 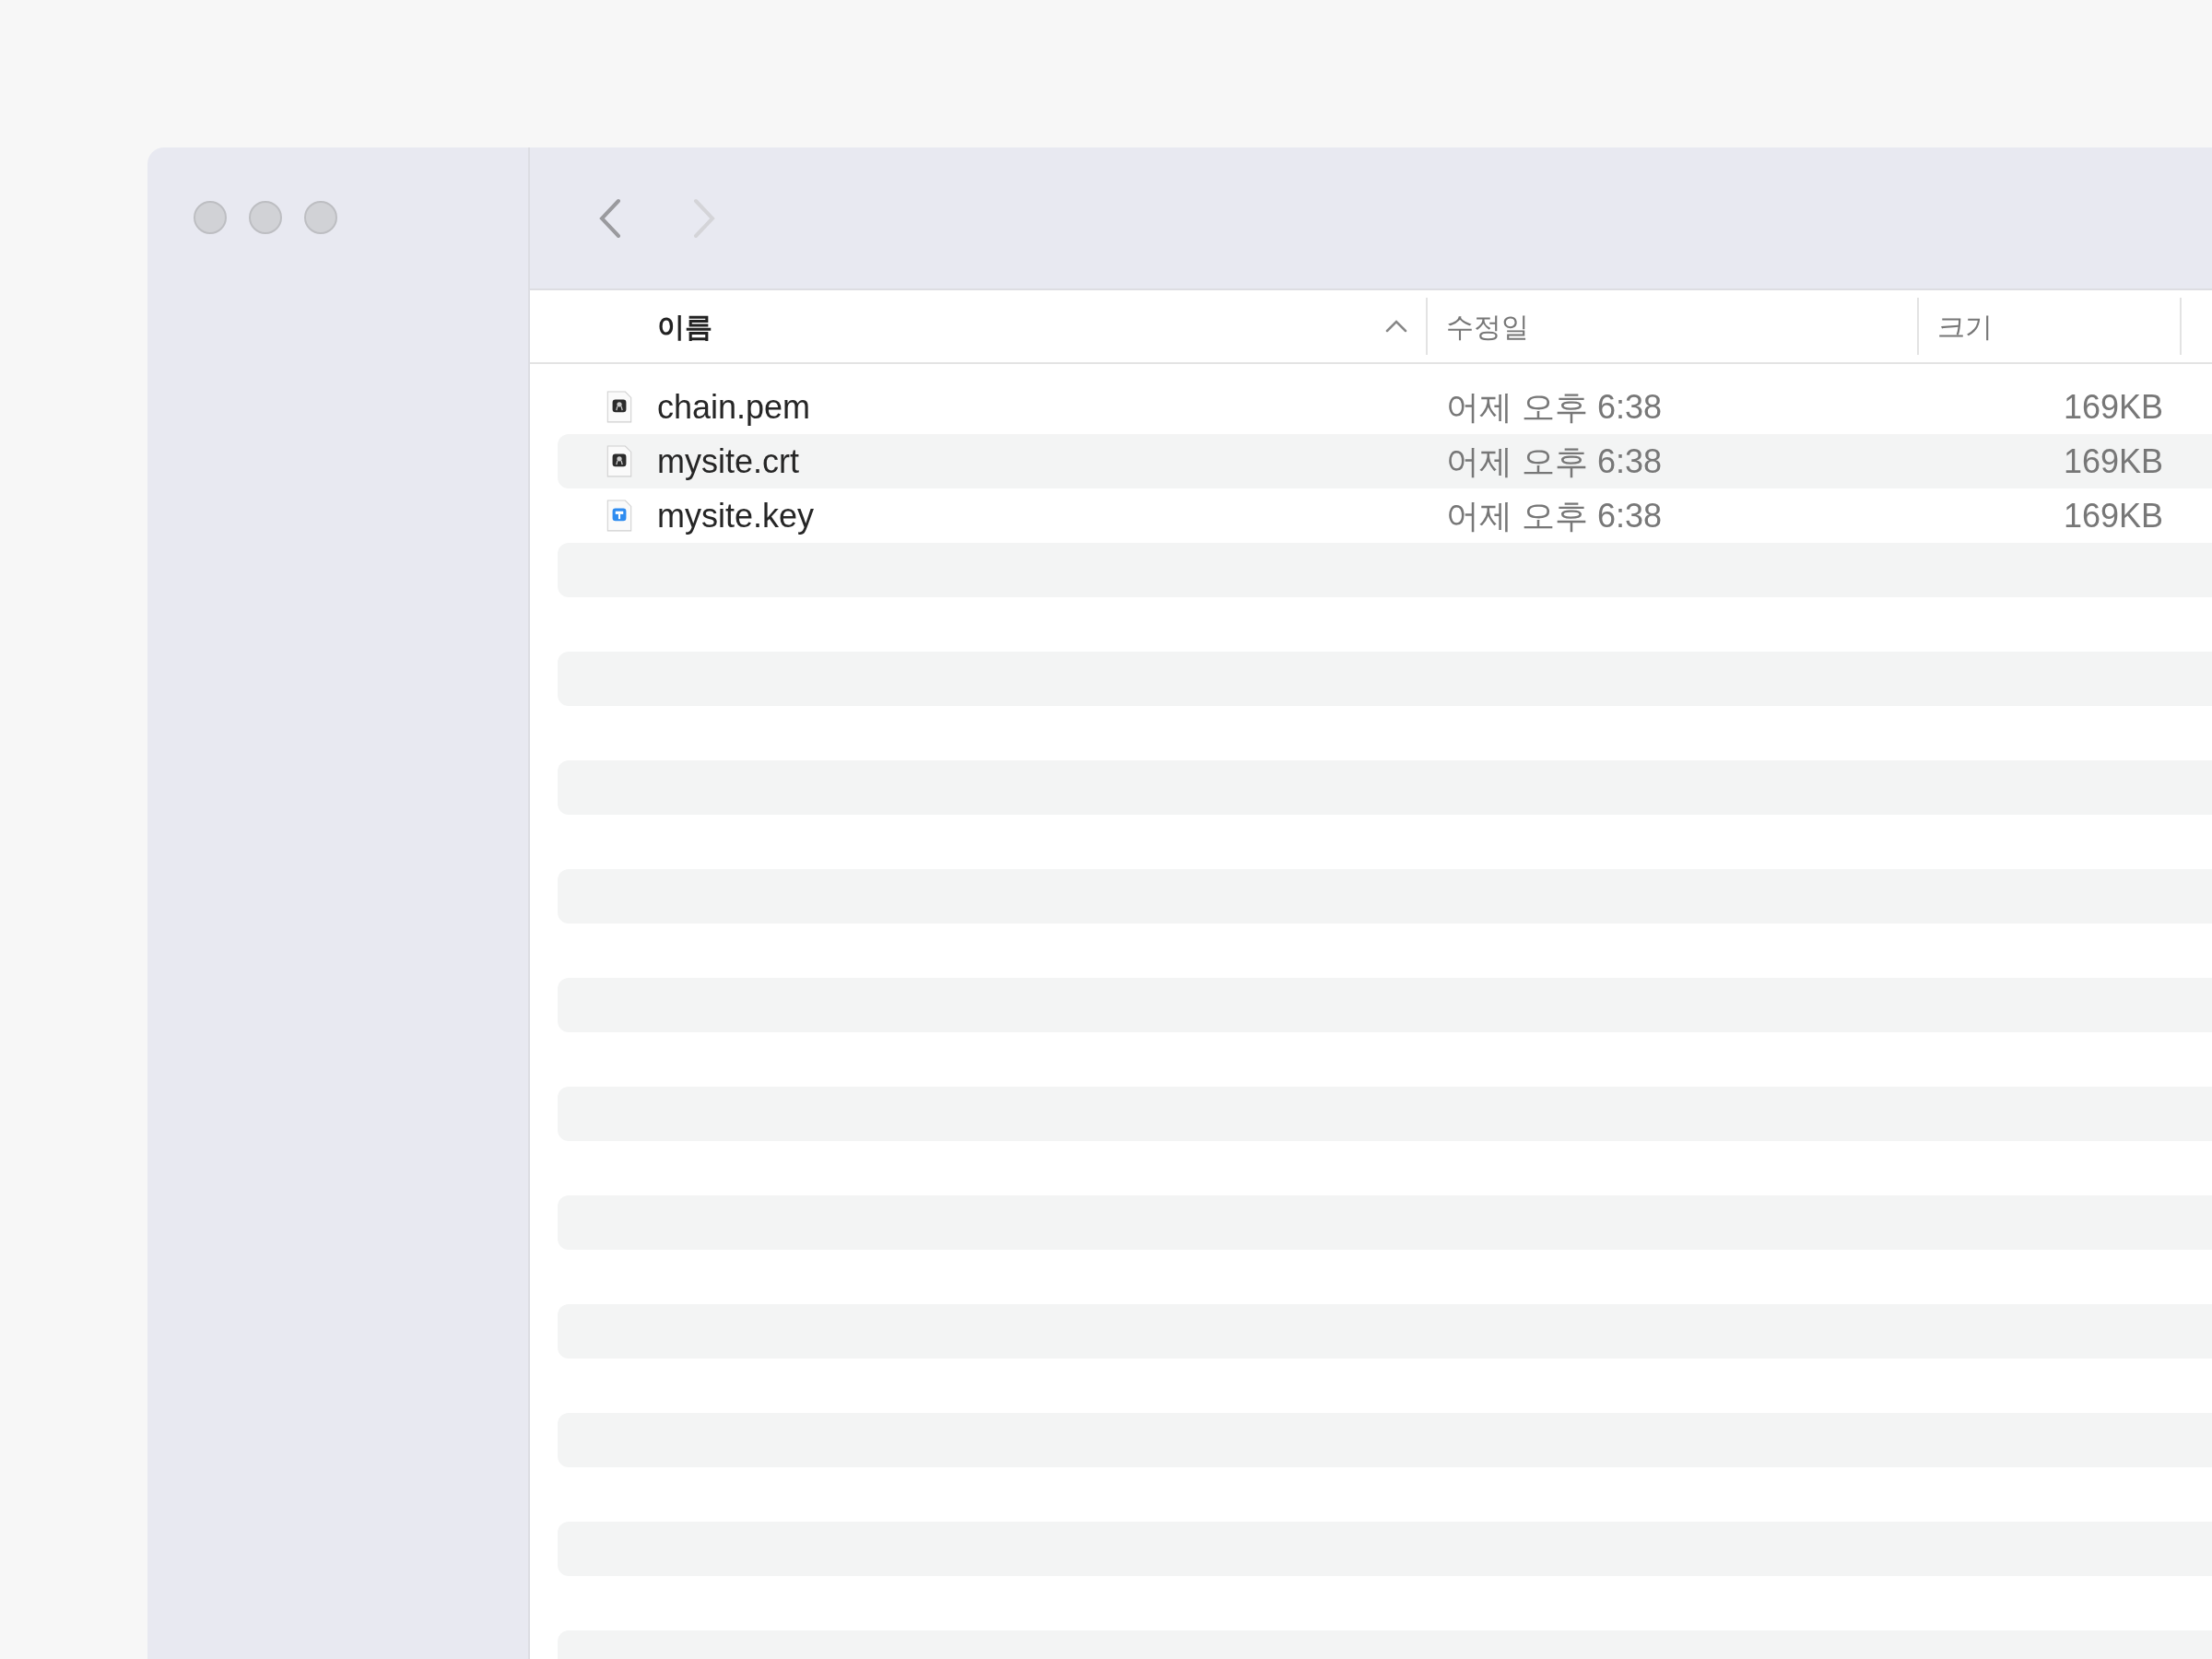 I want to click on file-name: mysite.crt, so click(x=728, y=461).